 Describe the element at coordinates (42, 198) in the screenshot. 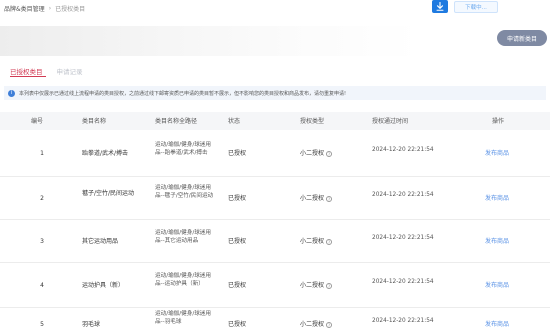

I see `row-index: 2` at that location.